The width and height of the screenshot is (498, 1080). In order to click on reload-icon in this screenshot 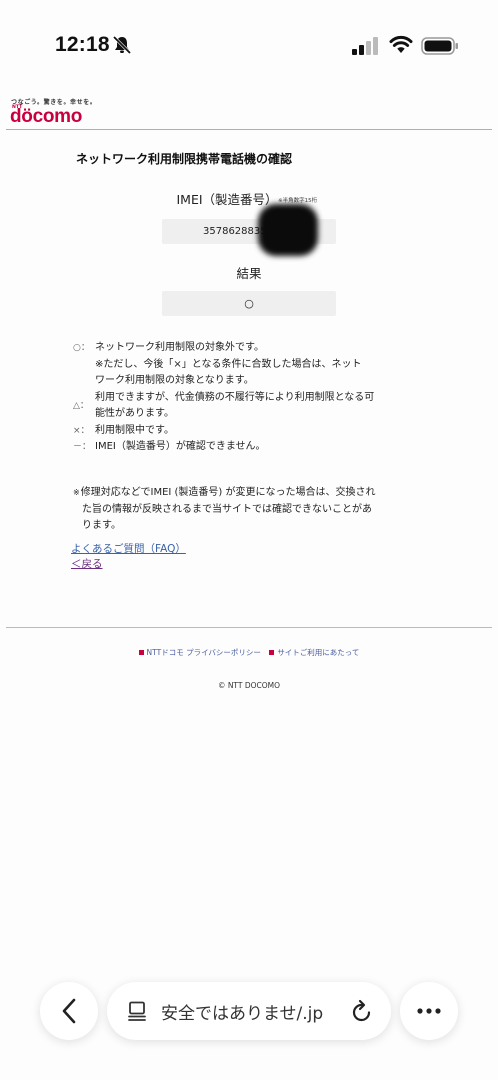, I will do `click(362, 1011)`.